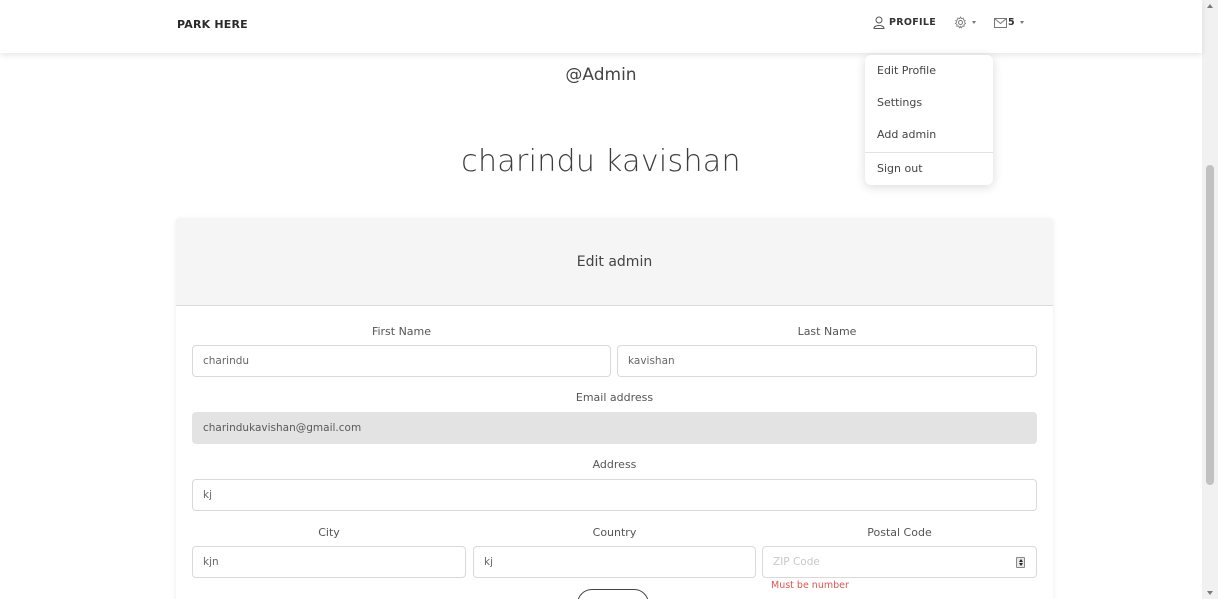 This screenshot has height=599, width=1218. Describe the element at coordinates (1210, 325) in the screenshot. I see `scrollbar-thumb` at that location.